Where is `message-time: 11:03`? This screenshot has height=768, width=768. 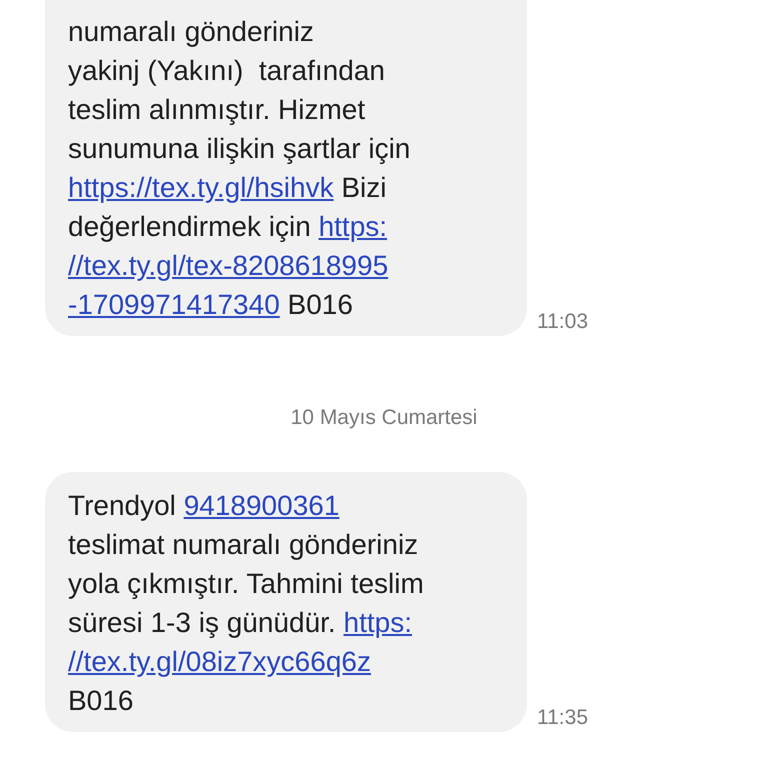 message-time: 11:03 is located at coordinates (562, 322).